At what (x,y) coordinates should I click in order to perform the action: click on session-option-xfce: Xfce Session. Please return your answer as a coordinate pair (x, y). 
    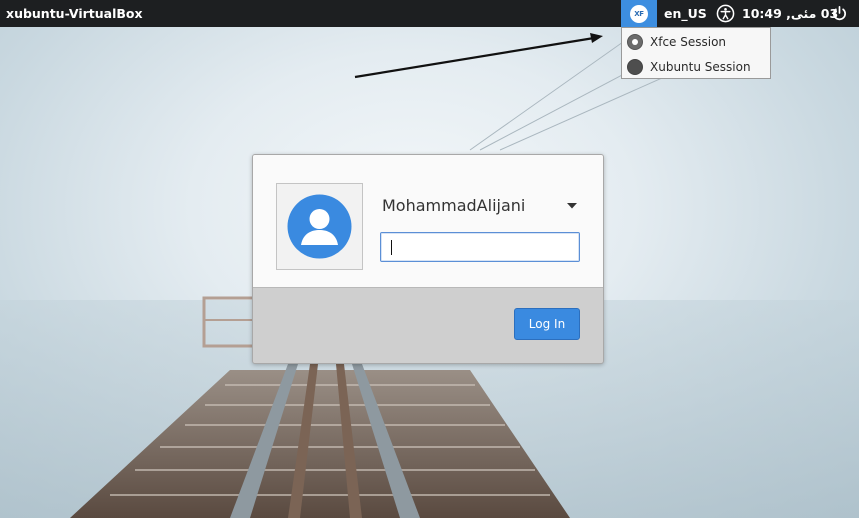
    Looking at the image, I should click on (696, 41).